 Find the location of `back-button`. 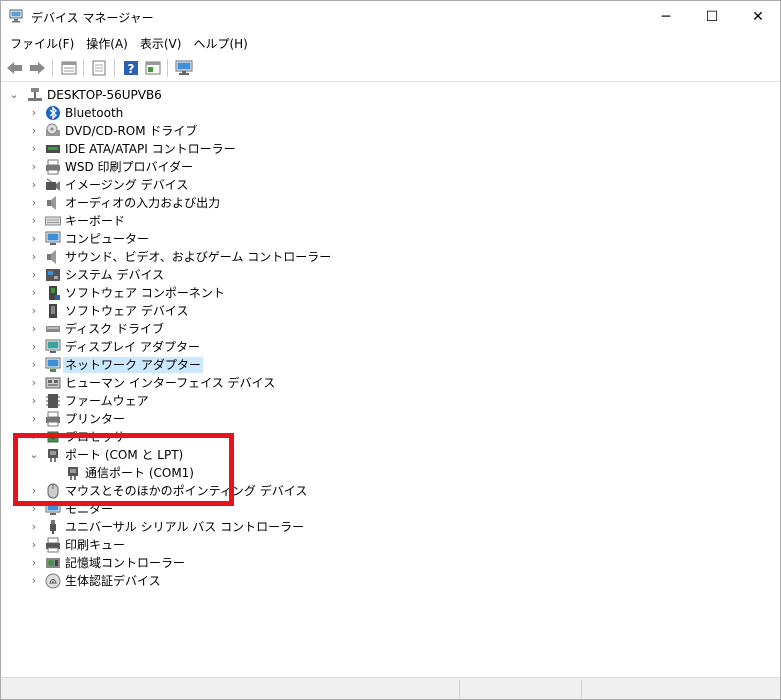

back-button is located at coordinates (15, 68).